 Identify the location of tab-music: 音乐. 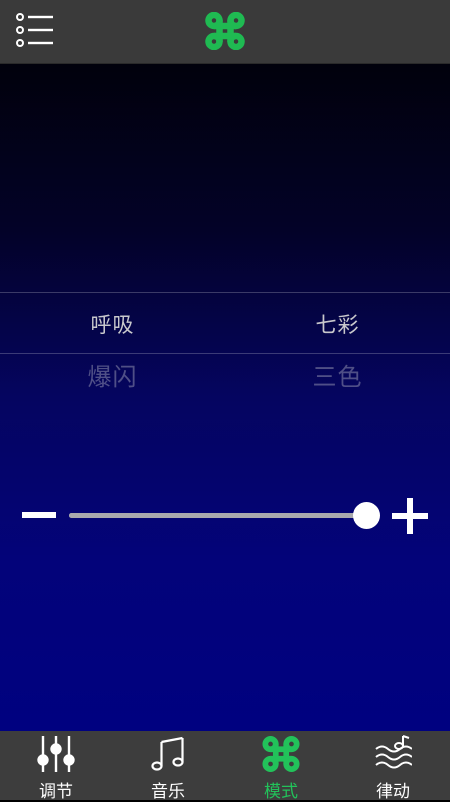
(168, 766).